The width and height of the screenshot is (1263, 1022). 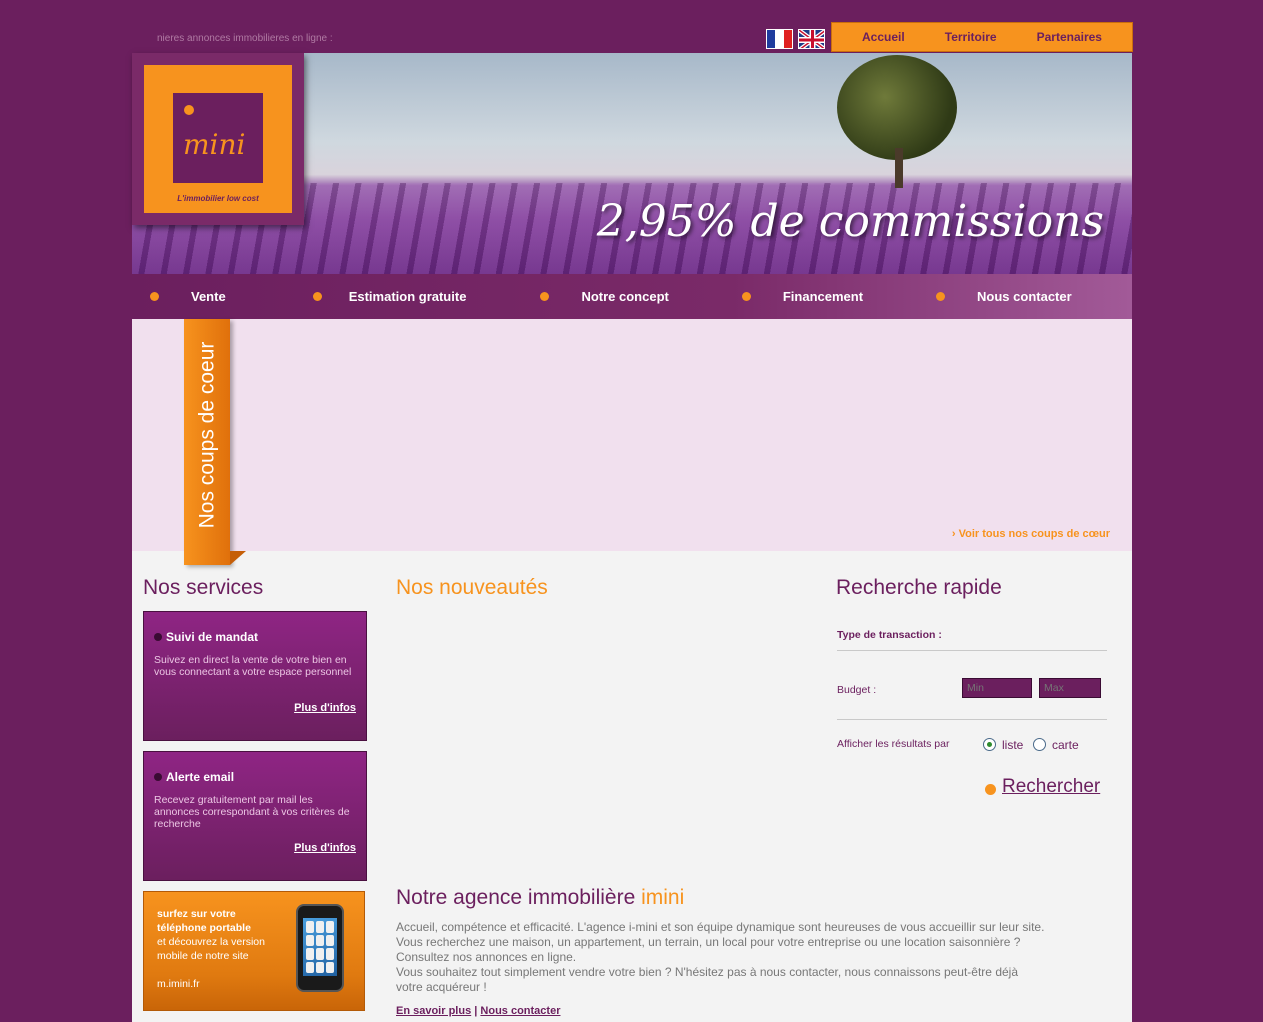 What do you see at coordinates (663, 897) in the screenshot?
I see `agency-title-brand: imini` at bounding box center [663, 897].